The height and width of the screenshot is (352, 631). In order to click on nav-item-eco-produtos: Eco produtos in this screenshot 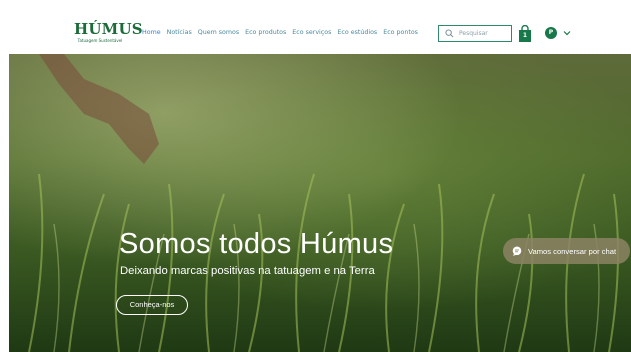, I will do `click(265, 32)`.